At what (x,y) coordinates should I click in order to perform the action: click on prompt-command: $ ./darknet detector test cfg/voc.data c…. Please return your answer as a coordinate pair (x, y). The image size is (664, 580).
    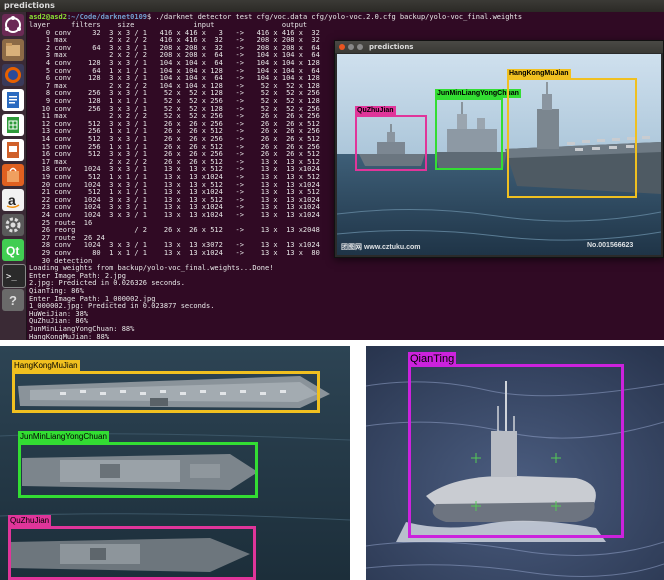
    Looking at the image, I should click on (335, 17).